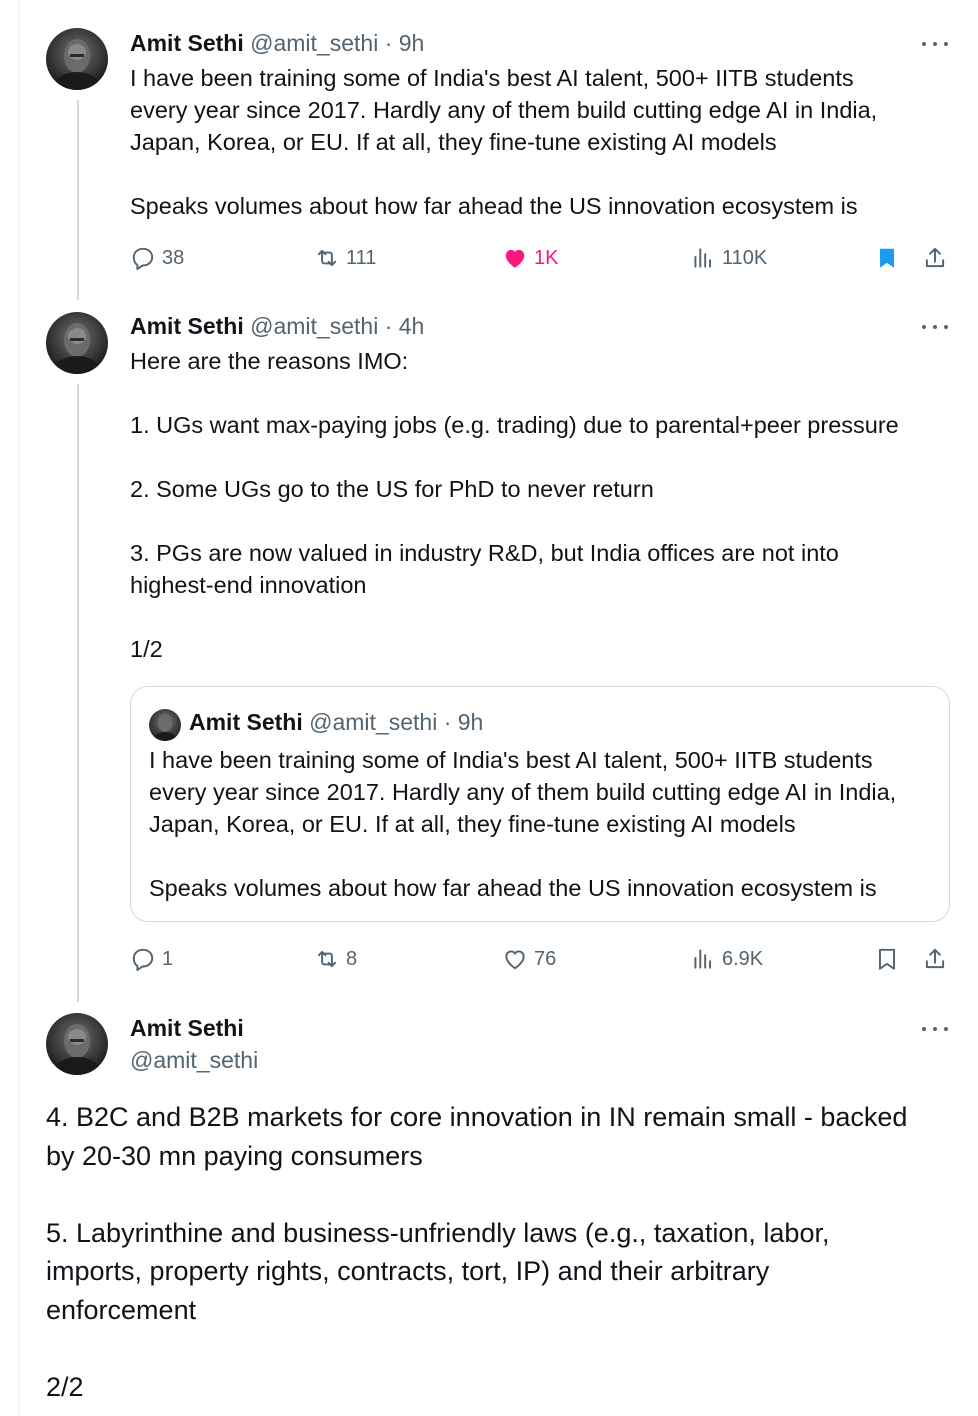  Describe the element at coordinates (373, 722) in the screenshot. I see `quoted-author-handle: @amit_sethi` at that location.